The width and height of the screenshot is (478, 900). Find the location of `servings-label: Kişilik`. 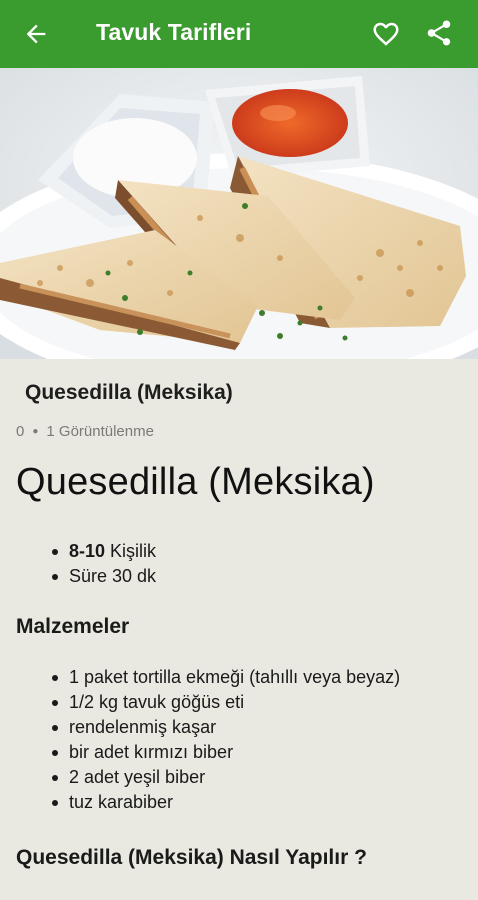

servings-label: Kişilik is located at coordinates (131, 551).